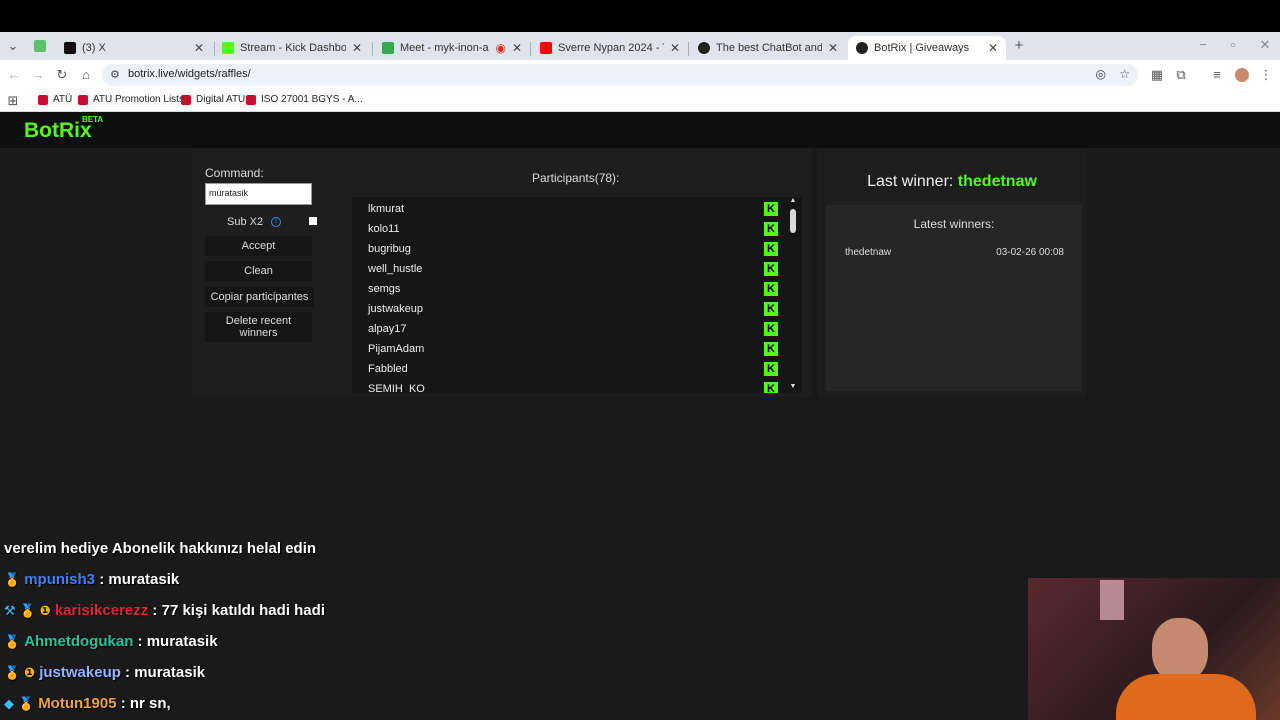 The height and width of the screenshot is (720, 1280). What do you see at coordinates (610, 48) in the screenshot?
I see `tab-youtube: Sverre Nypan 2024 - The Brillia ✕` at bounding box center [610, 48].